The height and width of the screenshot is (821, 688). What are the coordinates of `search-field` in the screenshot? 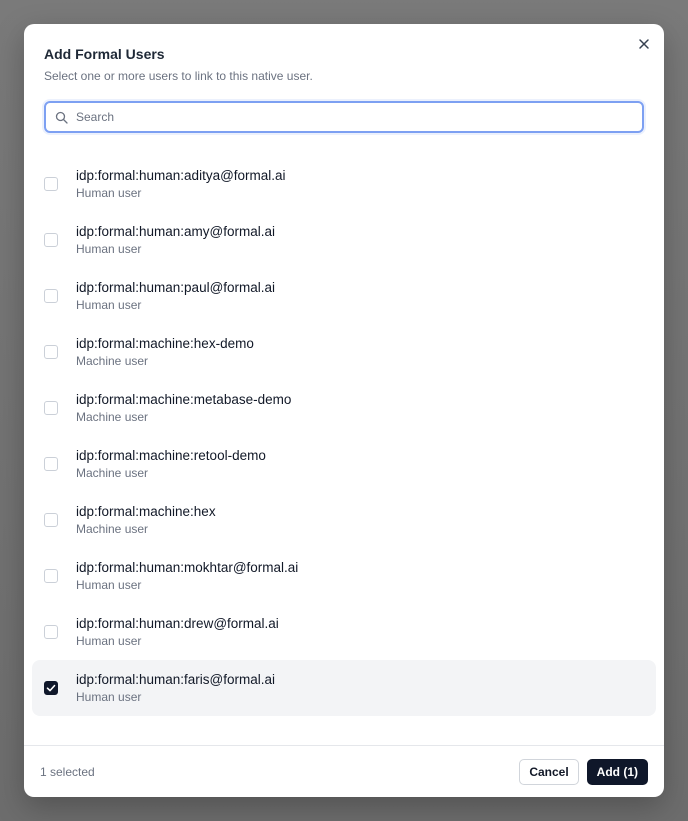 It's located at (344, 117).